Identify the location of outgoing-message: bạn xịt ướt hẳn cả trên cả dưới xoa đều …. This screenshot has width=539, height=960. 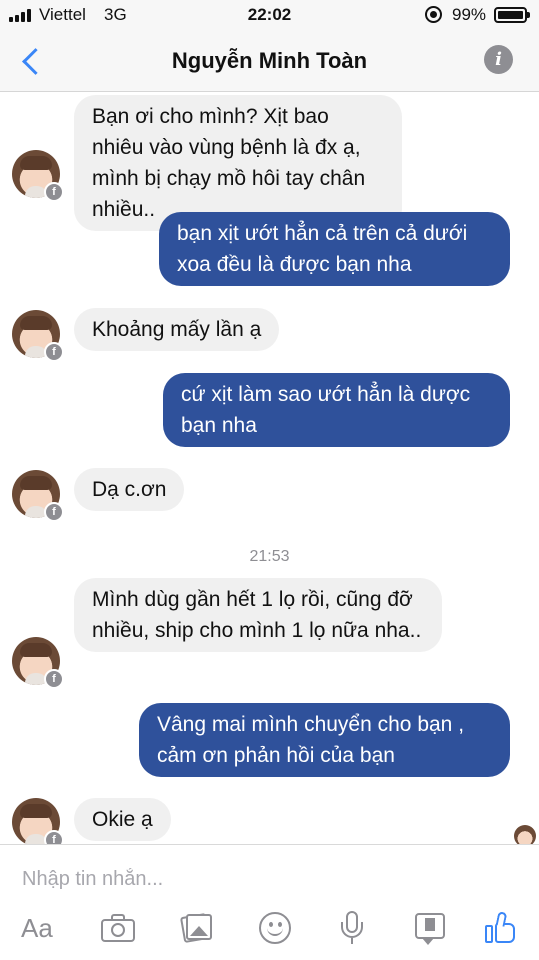
(334, 249).